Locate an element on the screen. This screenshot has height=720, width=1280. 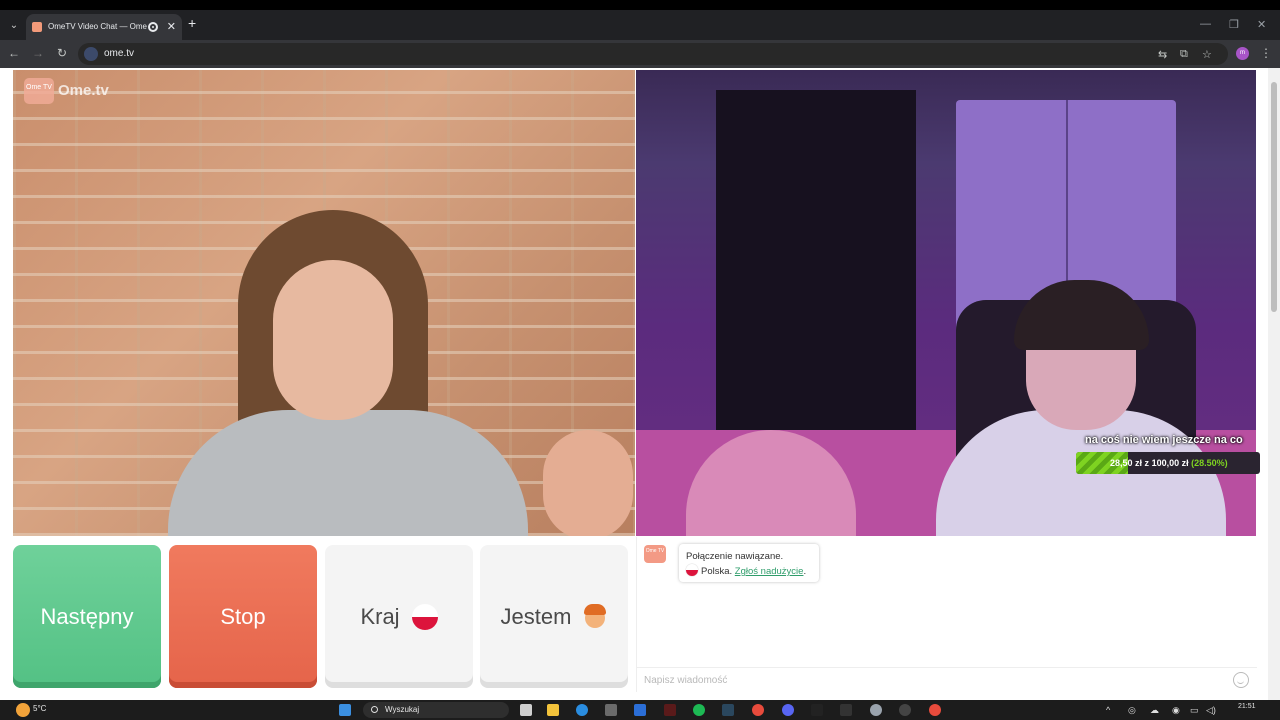
weather-temperature: 5°C is located at coordinates (40, 708).